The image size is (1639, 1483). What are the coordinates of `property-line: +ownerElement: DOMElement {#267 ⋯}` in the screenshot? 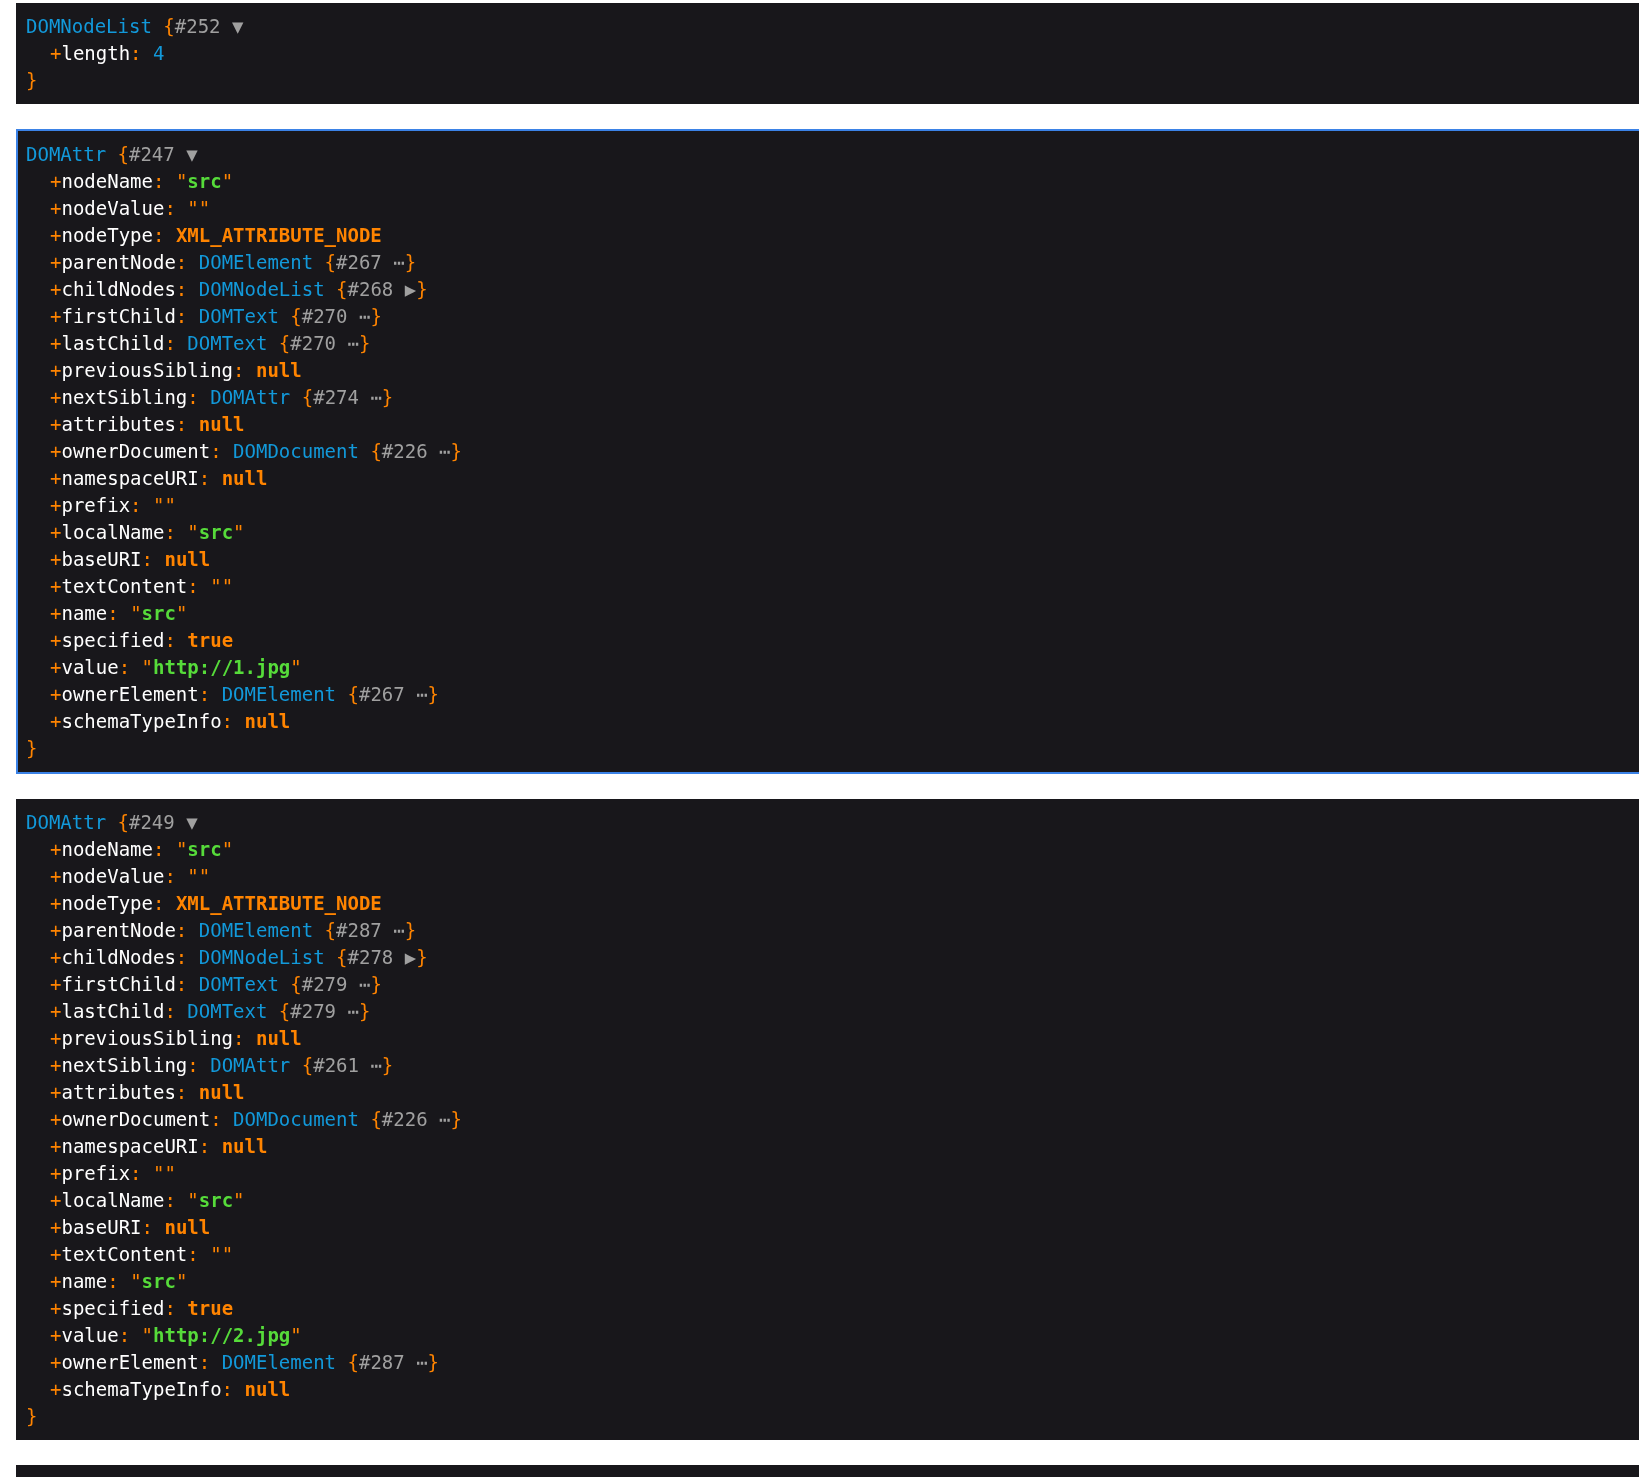 It's located at (245, 694).